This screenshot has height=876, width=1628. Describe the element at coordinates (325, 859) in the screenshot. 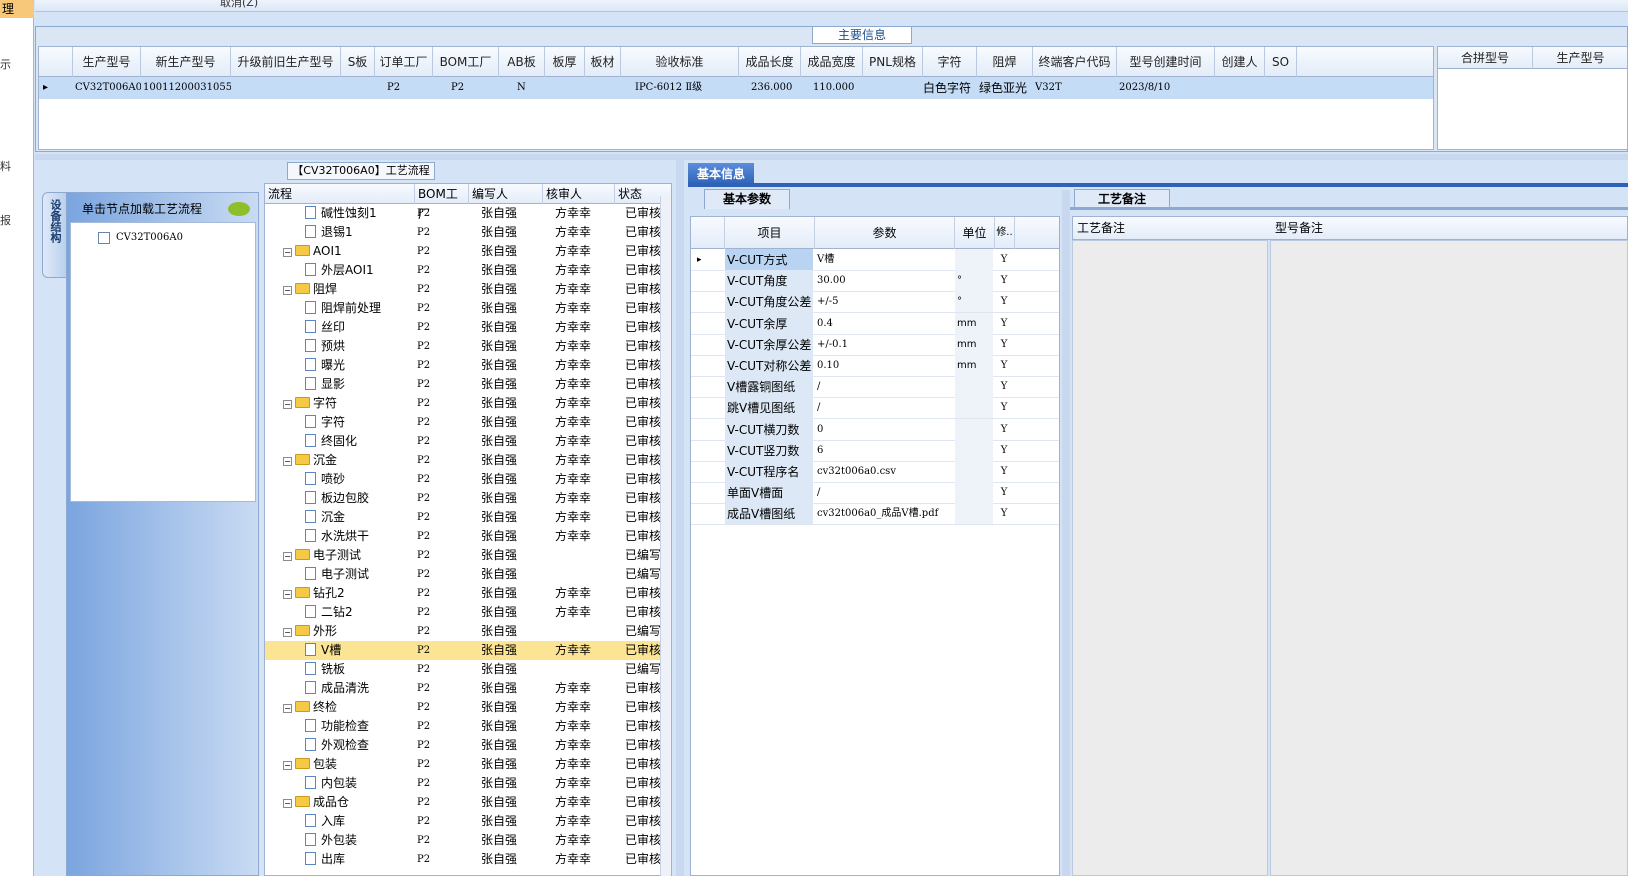

I see `tree-row-name: 出库` at that location.